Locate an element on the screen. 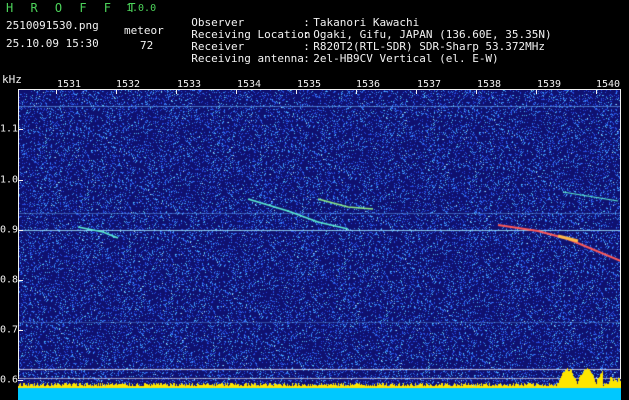 The height and width of the screenshot is (400, 629). x-tick-label: 1534 is located at coordinates (249, 84).